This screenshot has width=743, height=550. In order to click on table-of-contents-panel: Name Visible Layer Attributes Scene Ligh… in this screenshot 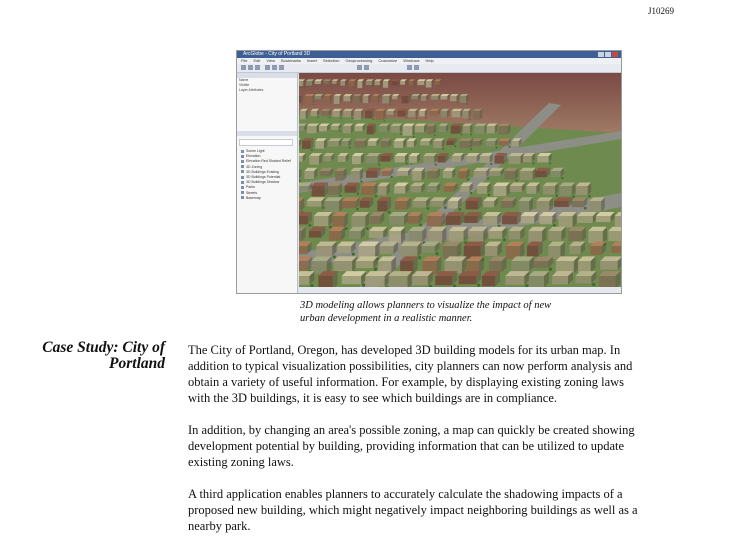, I will do `click(267, 183)`.